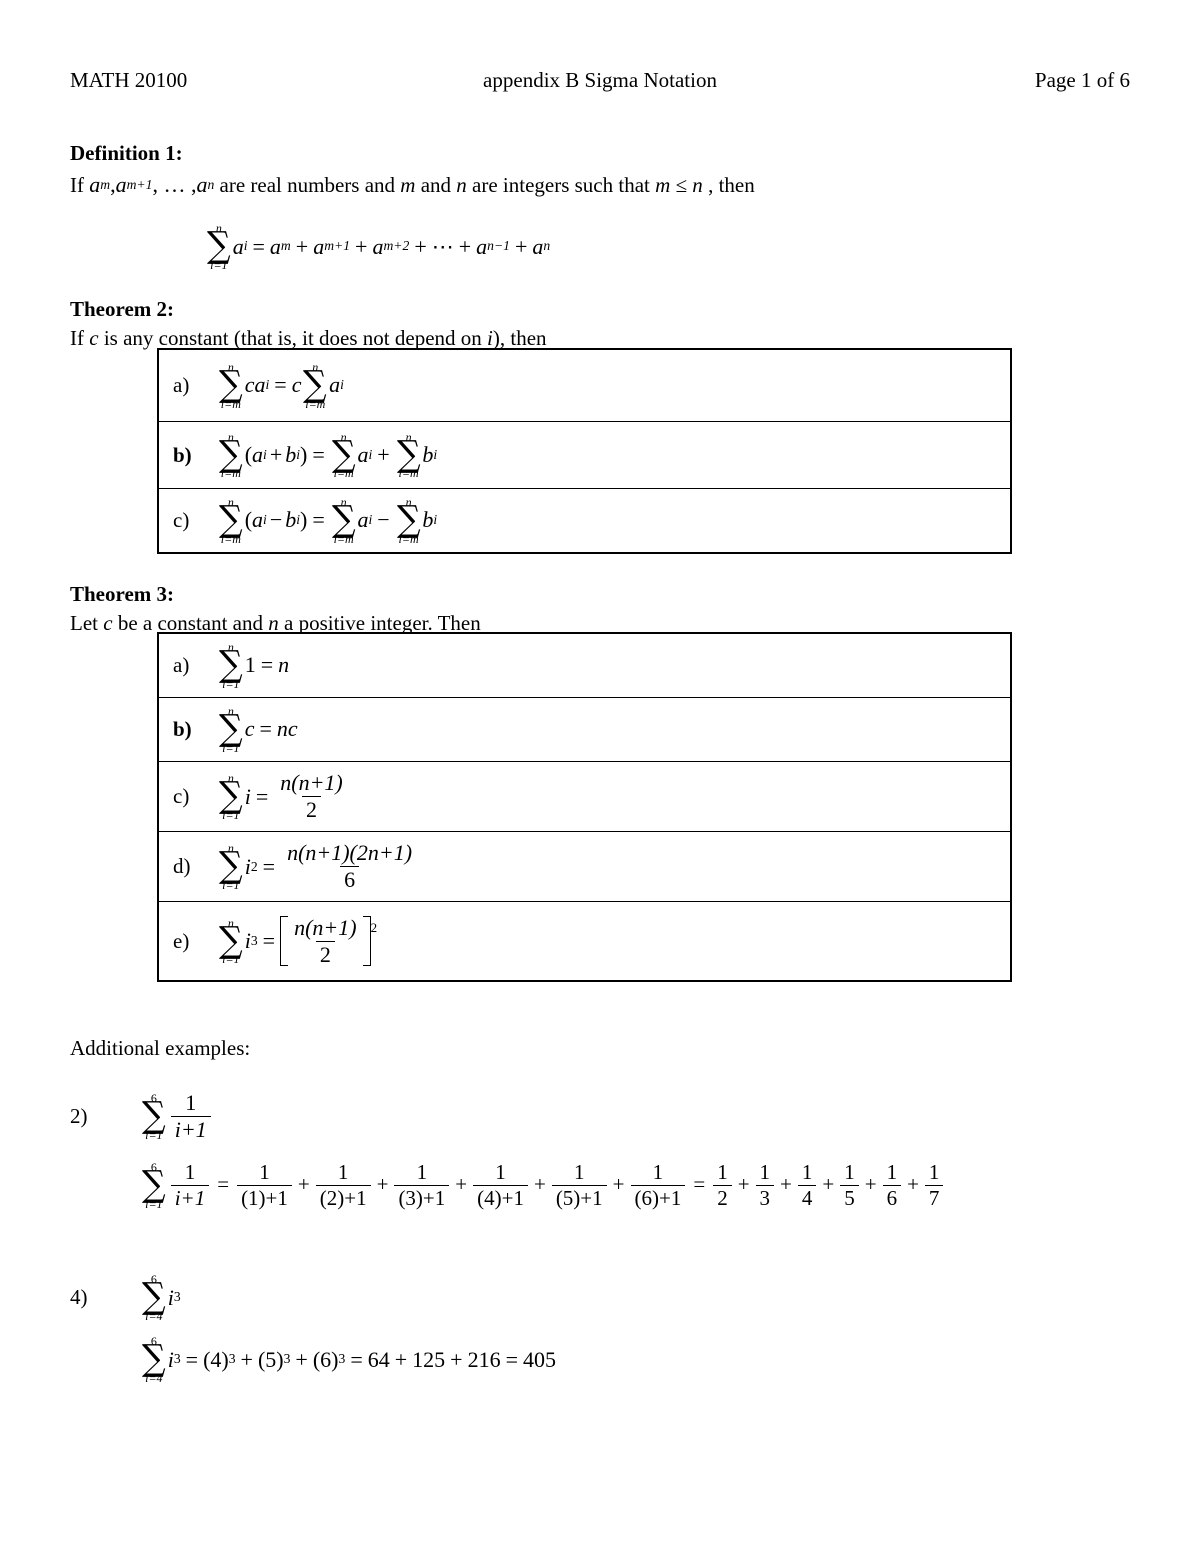  Describe the element at coordinates (547, 246) in the screenshot. I see `def1-rhs-6-sub: n` at that location.